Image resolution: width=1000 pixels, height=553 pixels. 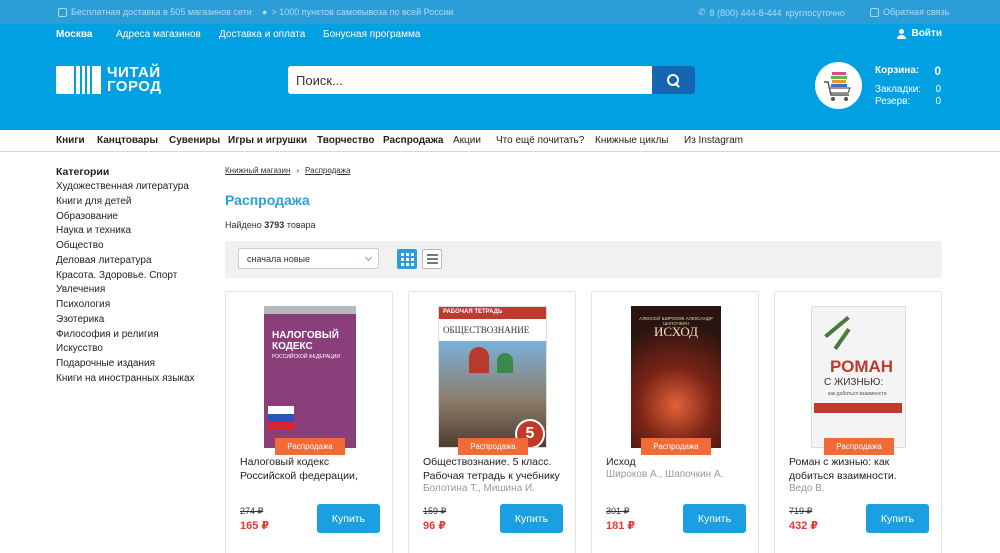 What do you see at coordinates (257, 170) in the screenshot?
I see `breadcrumb-home: Книжный магазин` at bounding box center [257, 170].